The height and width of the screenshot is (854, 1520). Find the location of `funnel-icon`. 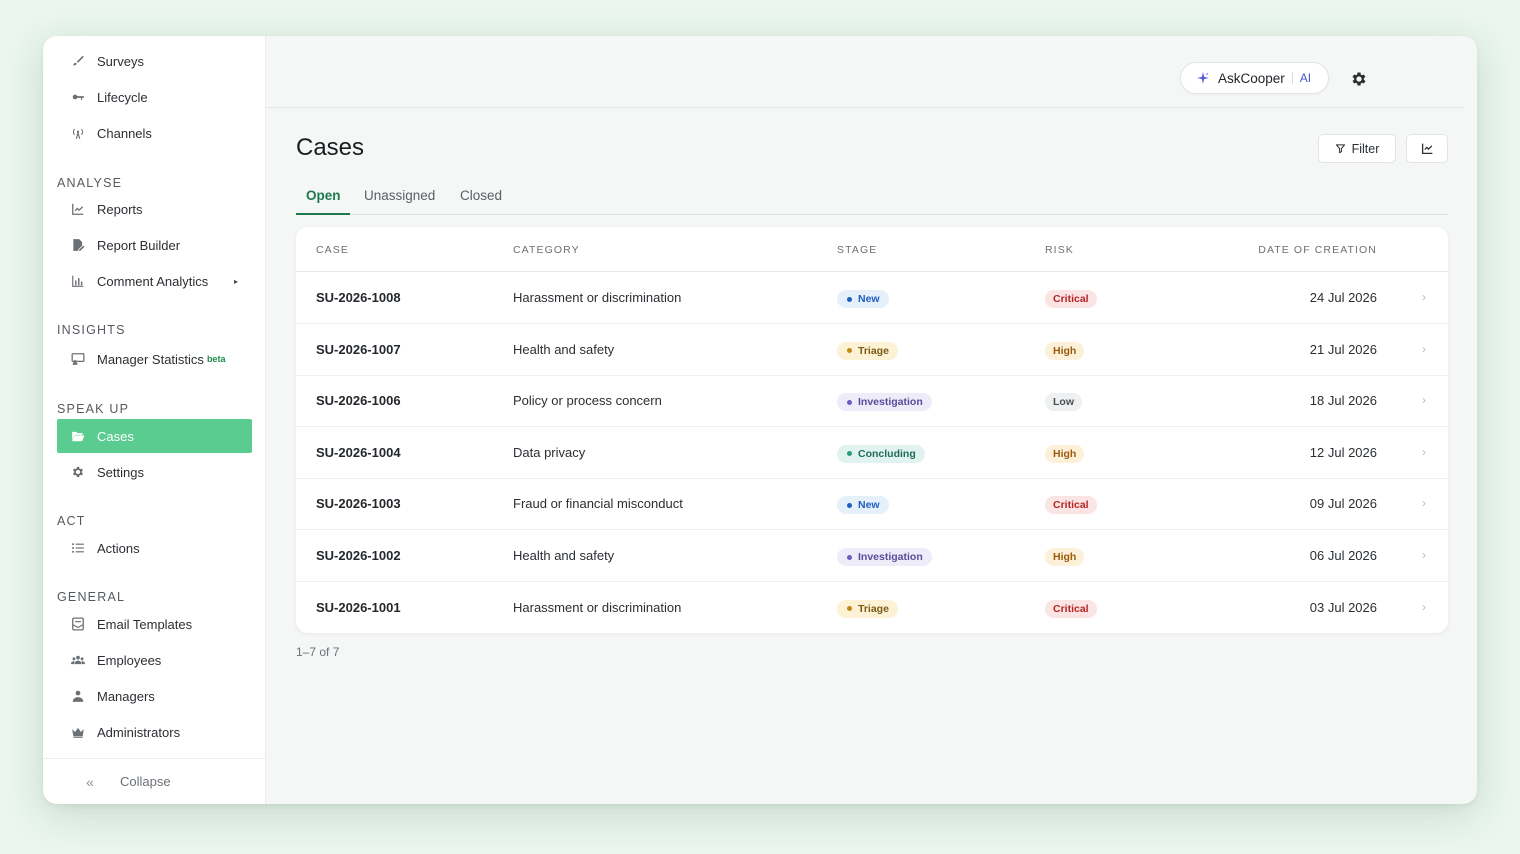

funnel-icon is located at coordinates (1340, 149).